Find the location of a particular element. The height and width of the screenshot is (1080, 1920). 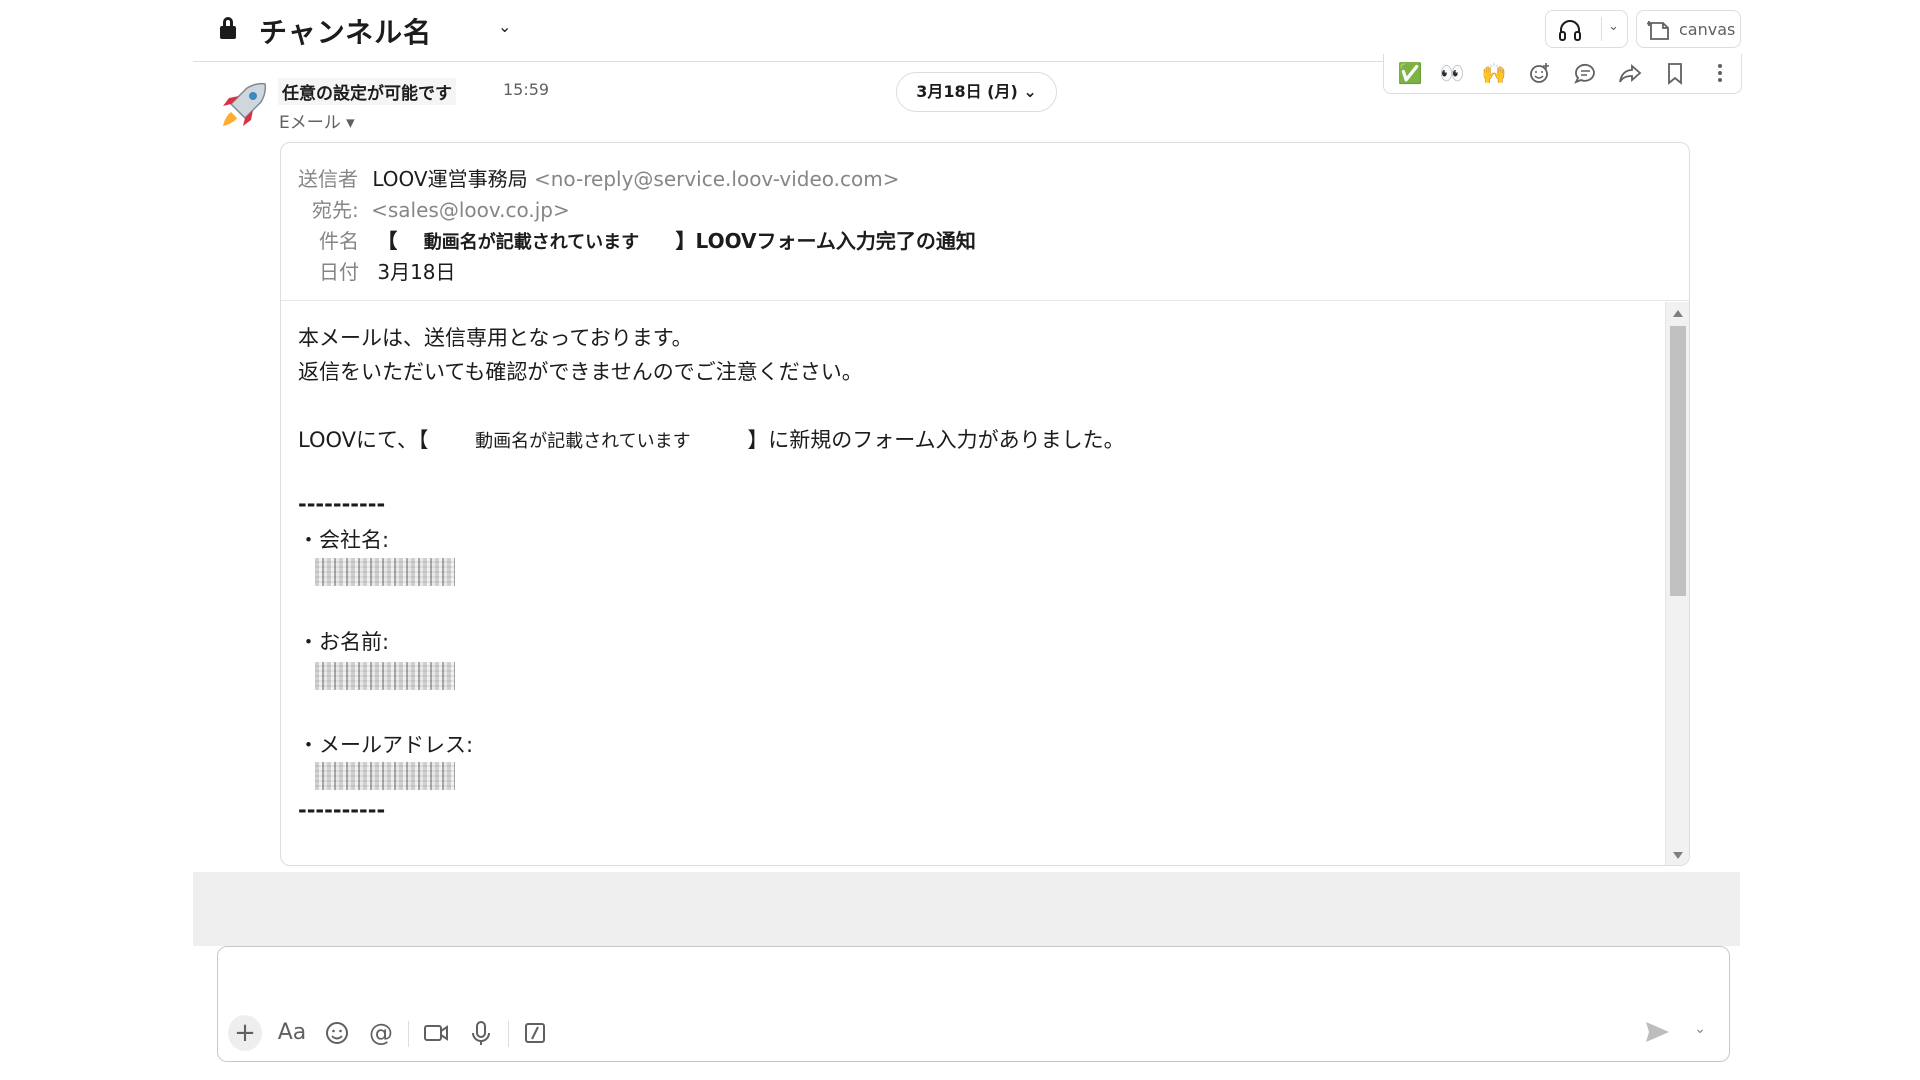

message-input is located at coordinates (974, 979).